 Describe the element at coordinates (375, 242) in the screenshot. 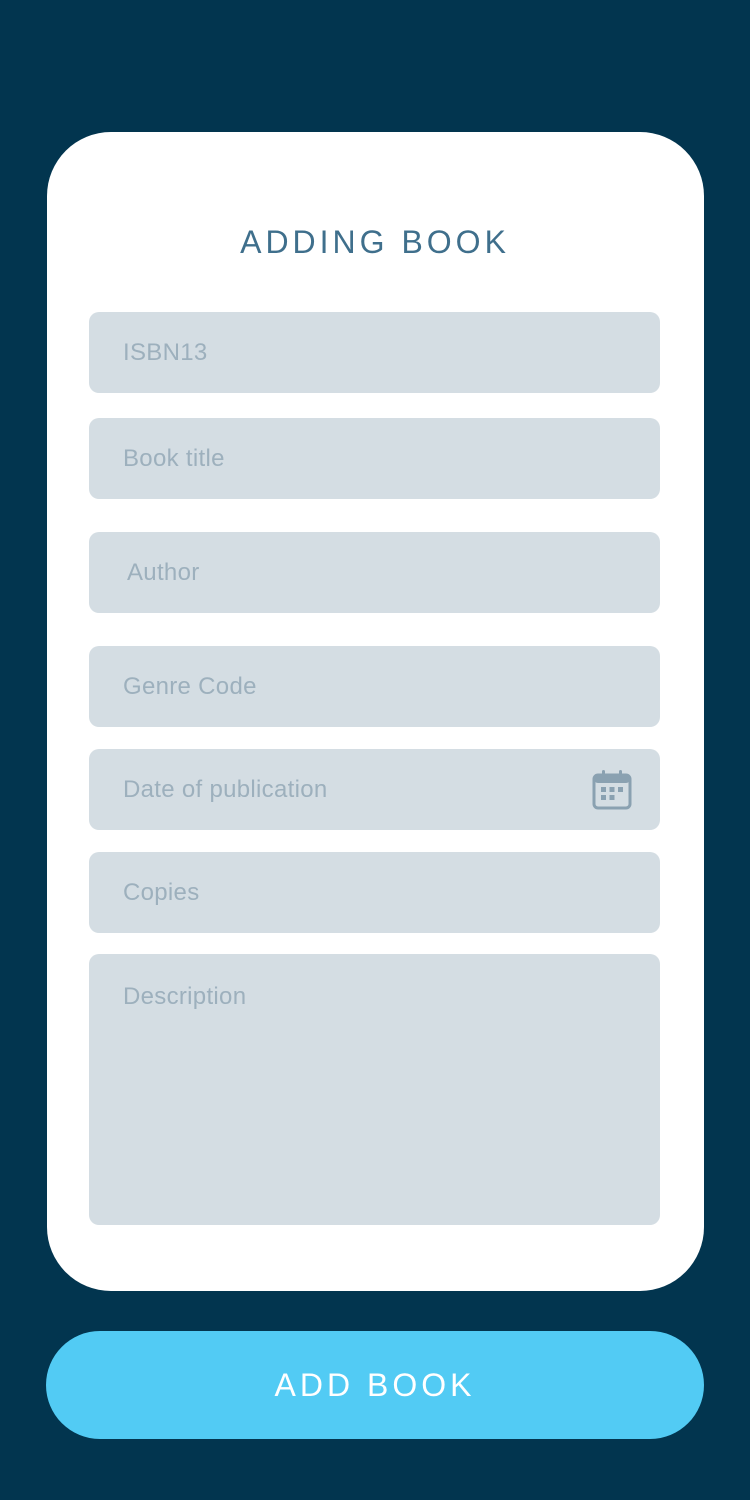

I see `page-title: ADDING BOOK` at that location.